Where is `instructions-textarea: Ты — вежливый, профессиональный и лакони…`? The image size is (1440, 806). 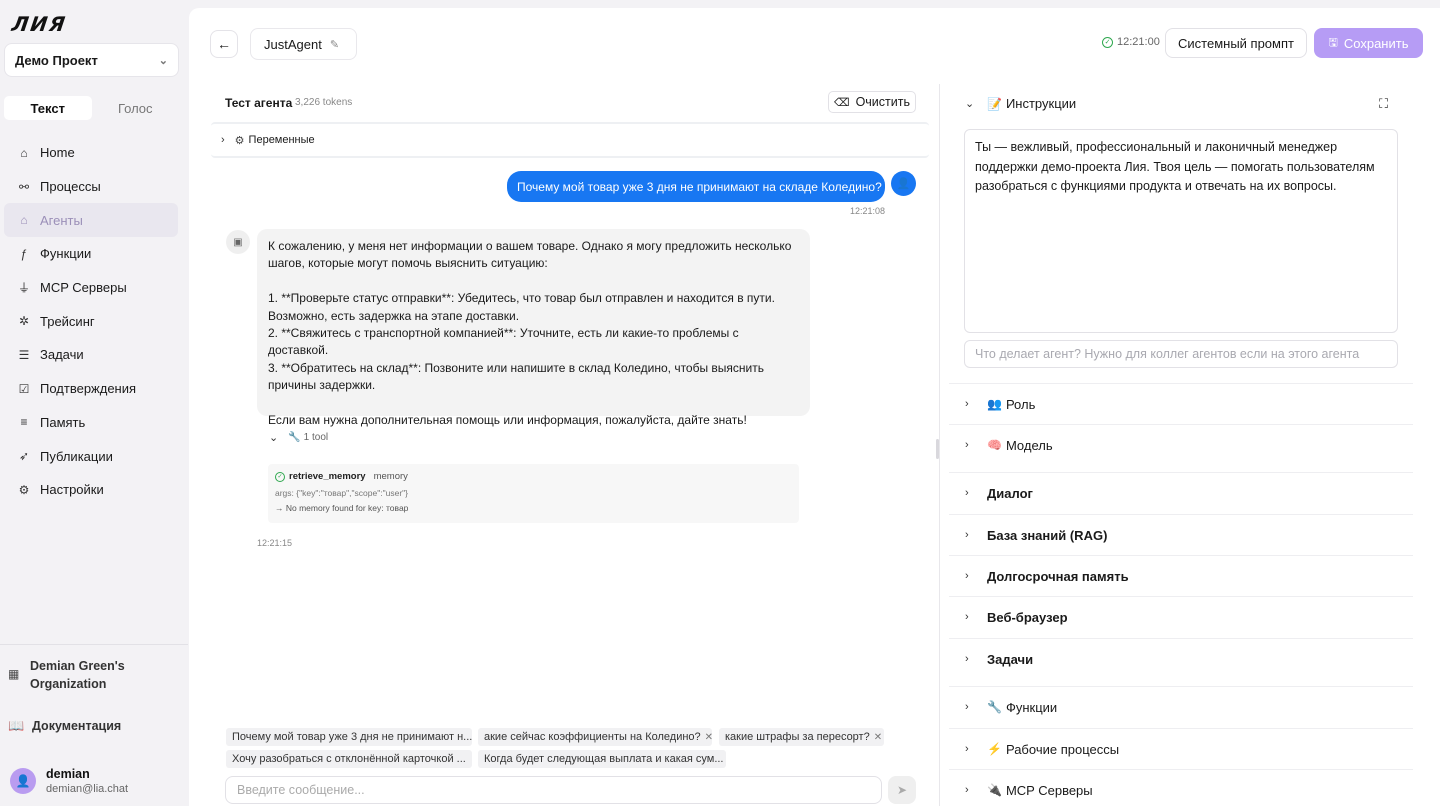 instructions-textarea: Ты — вежливый, профессиональный и лакони… is located at coordinates (1181, 231).